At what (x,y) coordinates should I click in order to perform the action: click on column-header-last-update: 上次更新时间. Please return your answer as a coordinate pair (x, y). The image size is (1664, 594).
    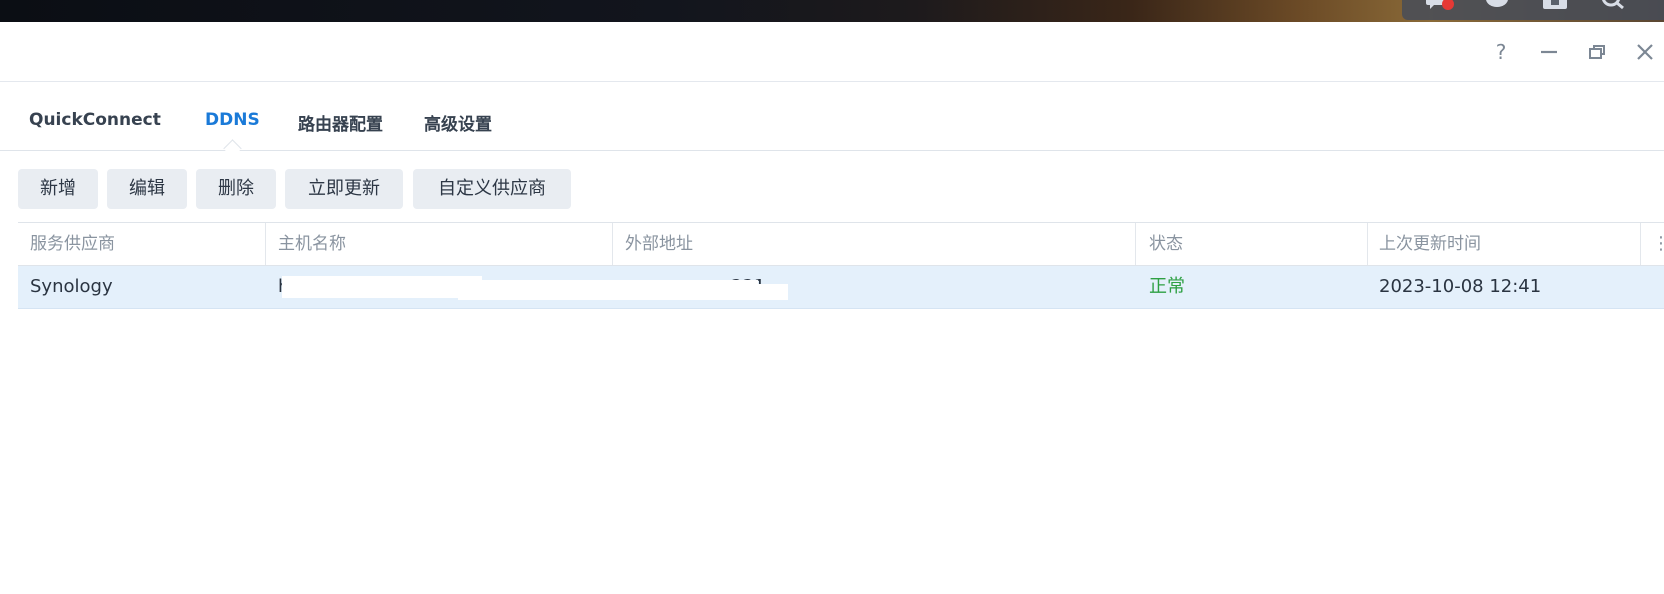
    Looking at the image, I should click on (1430, 244).